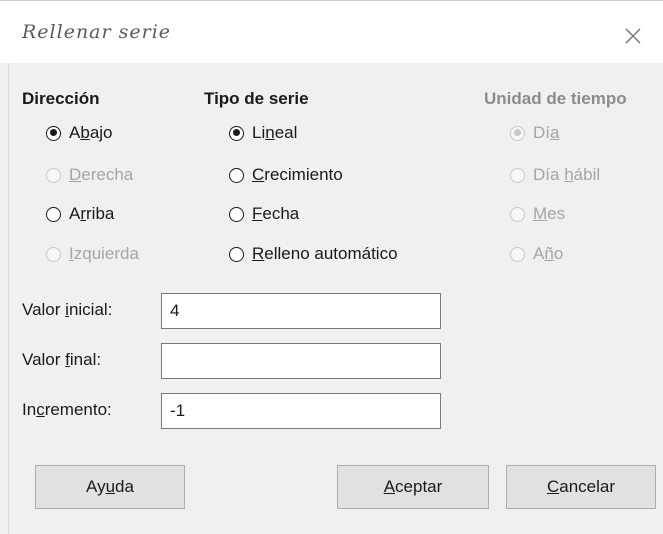  What do you see at coordinates (8, 298) in the screenshot?
I see `dialog-left-border` at bounding box center [8, 298].